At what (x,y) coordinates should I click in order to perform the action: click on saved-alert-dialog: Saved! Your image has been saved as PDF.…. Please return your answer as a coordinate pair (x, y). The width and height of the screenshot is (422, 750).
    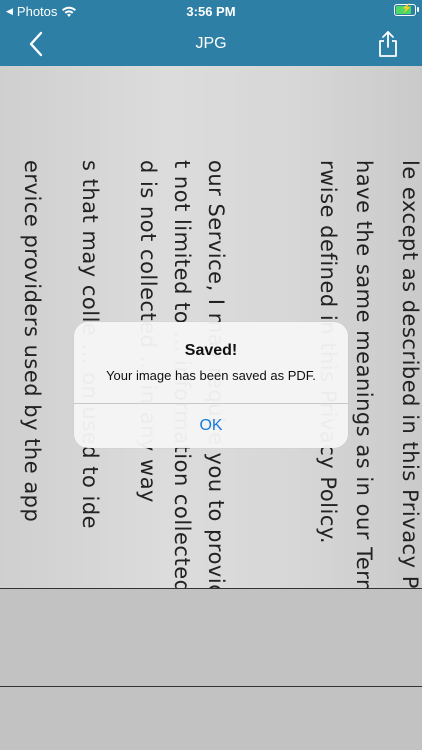
    Looking at the image, I should click on (211, 385).